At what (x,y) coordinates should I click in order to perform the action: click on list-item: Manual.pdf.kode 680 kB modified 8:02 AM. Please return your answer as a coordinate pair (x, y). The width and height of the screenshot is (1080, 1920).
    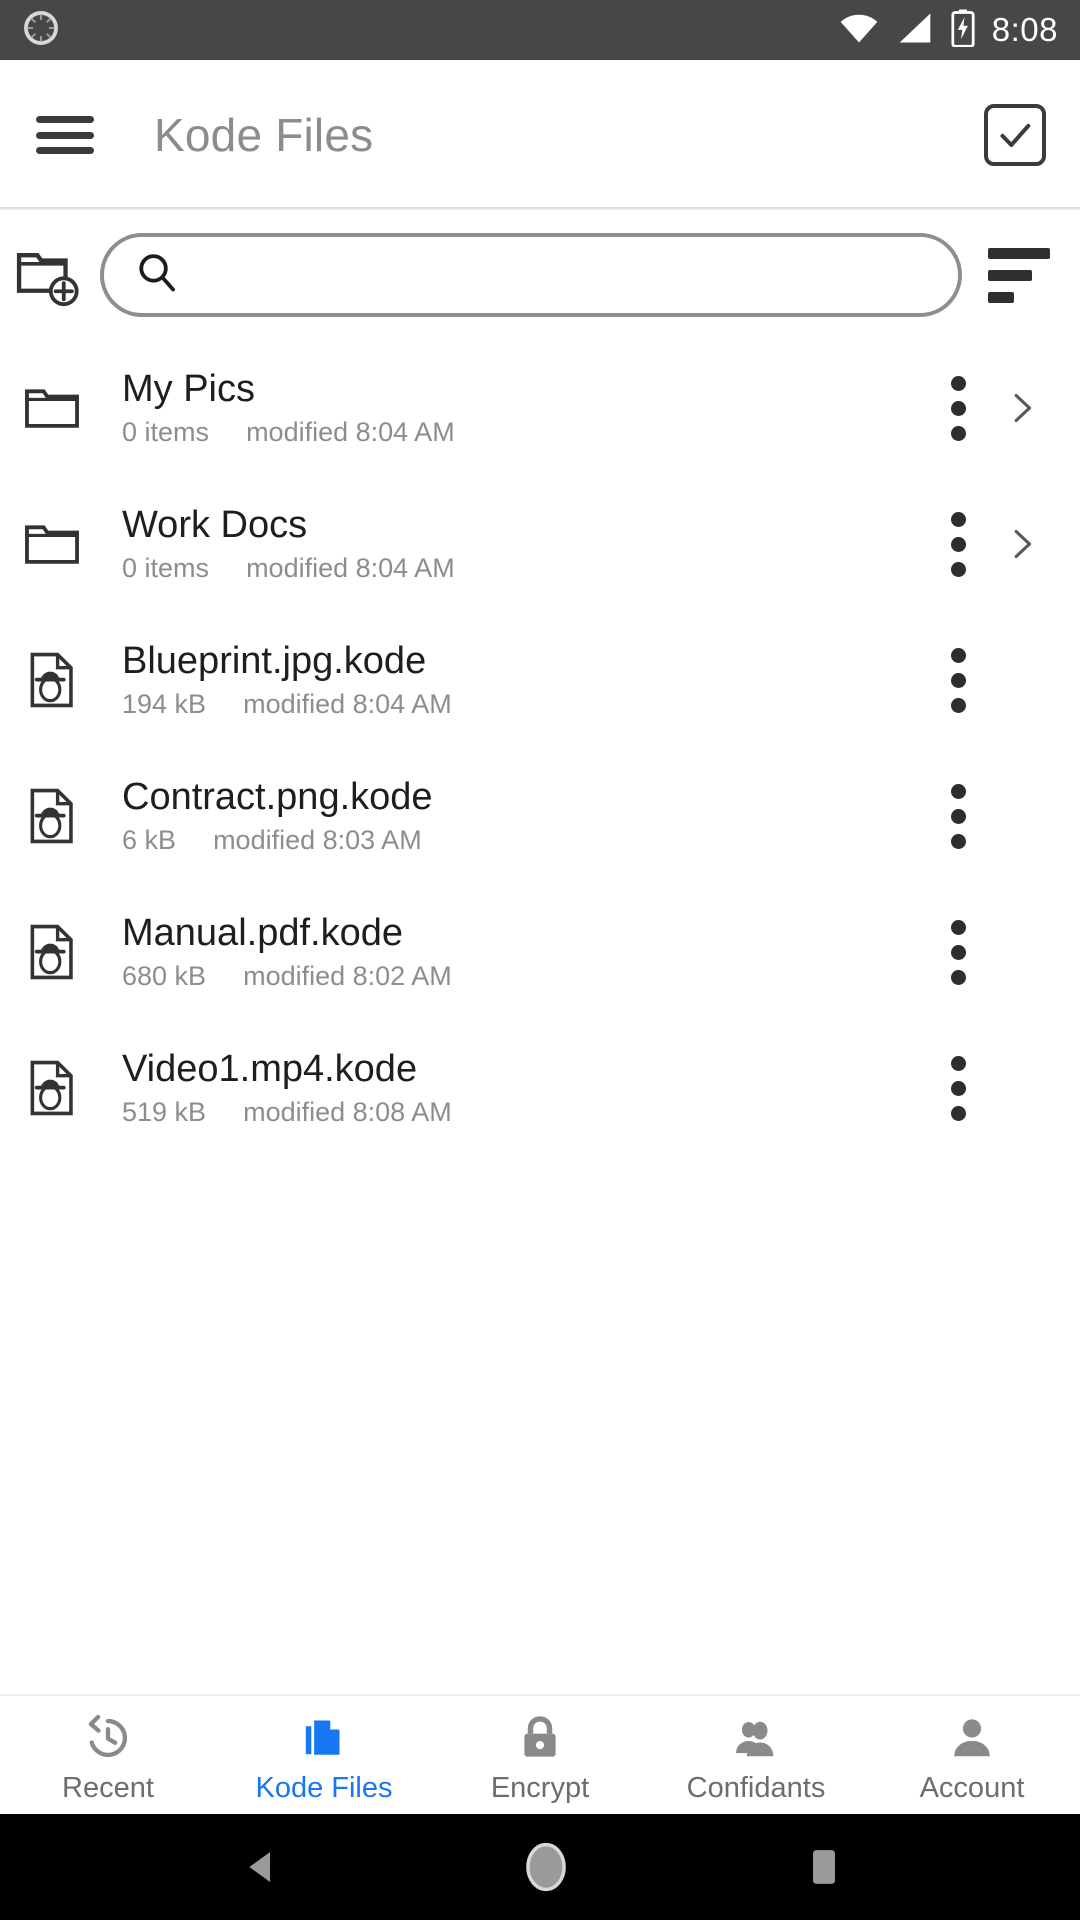
    Looking at the image, I should click on (540, 952).